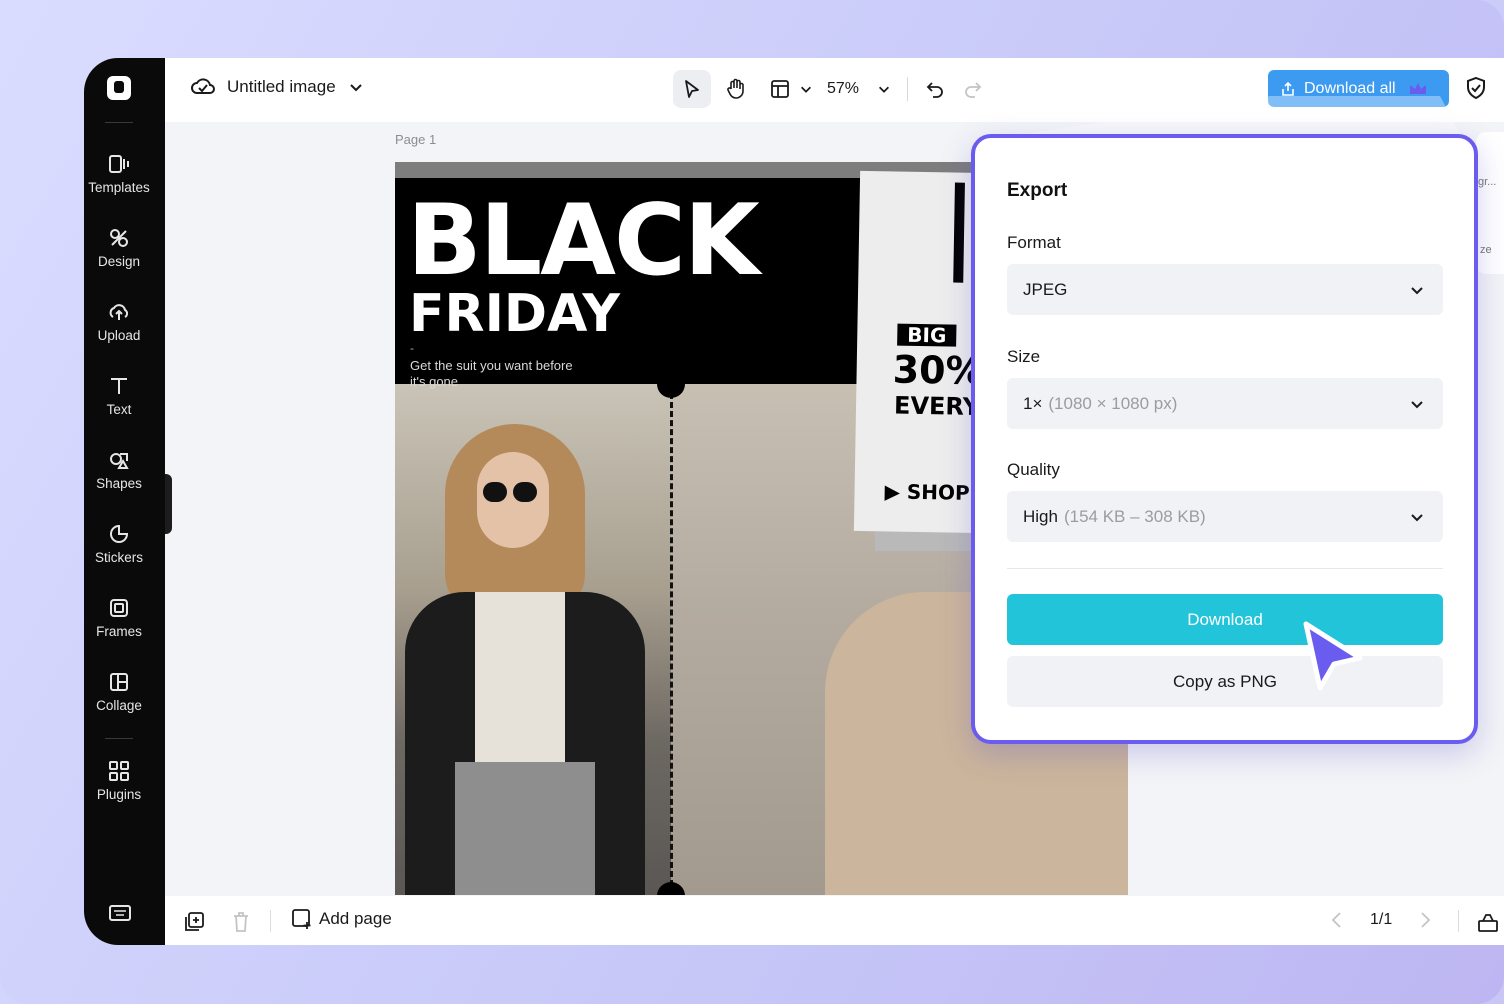 The height and width of the screenshot is (1004, 1504). Describe the element at coordinates (1134, 516) in the screenshot. I see `quality-detail: (154 KB – 308 KB)` at that location.